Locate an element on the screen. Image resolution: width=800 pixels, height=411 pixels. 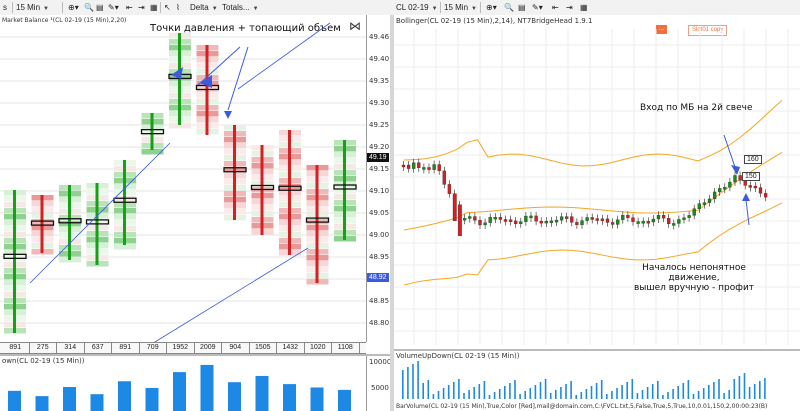
cursor-tool-icon: ↖ is located at coordinates (167, 7).